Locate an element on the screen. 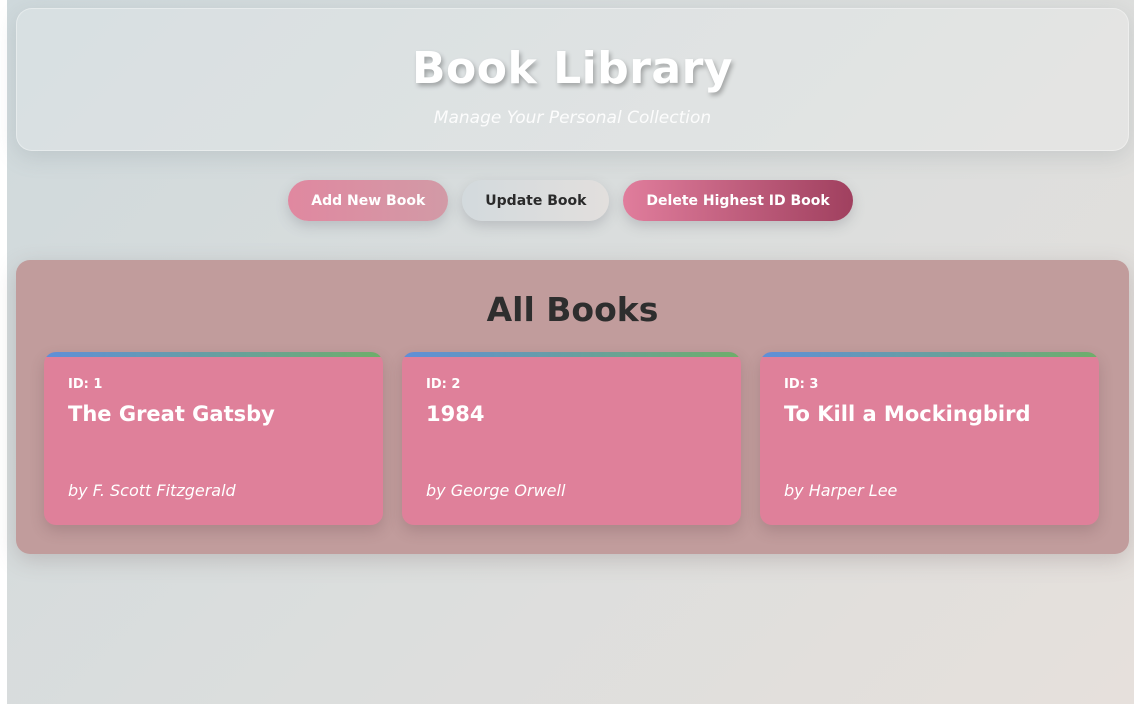 This screenshot has height=704, width=1134. book-author: by George Orwell is located at coordinates (496, 490).